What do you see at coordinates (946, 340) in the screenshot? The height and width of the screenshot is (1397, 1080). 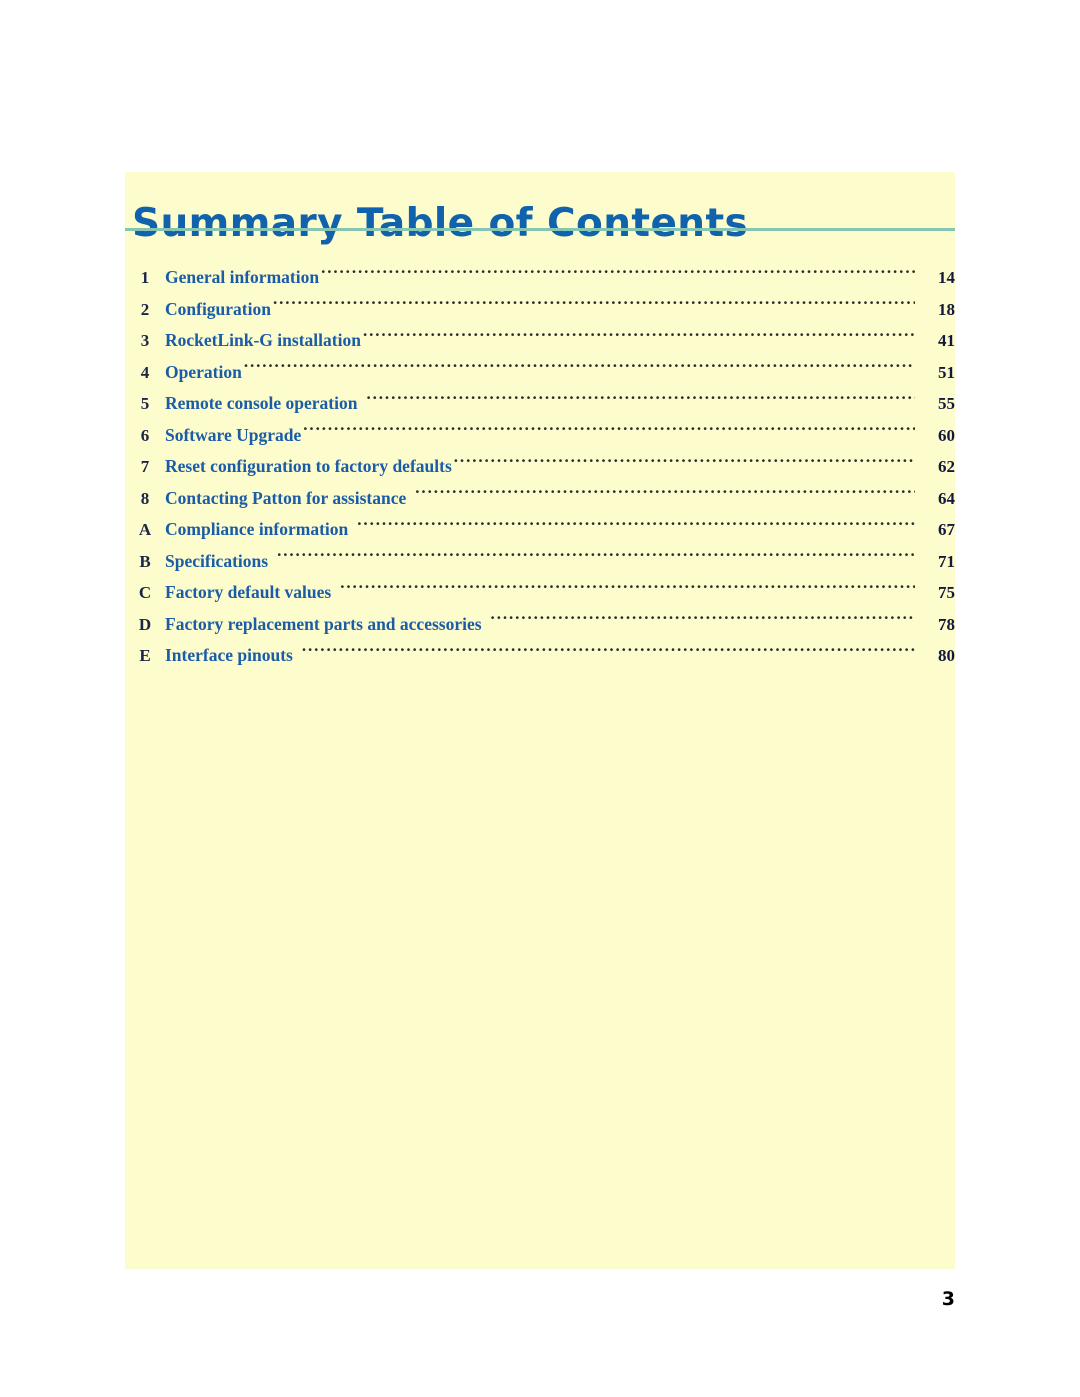 I see `toc-entry-page: 41` at bounding box center [946, 340].